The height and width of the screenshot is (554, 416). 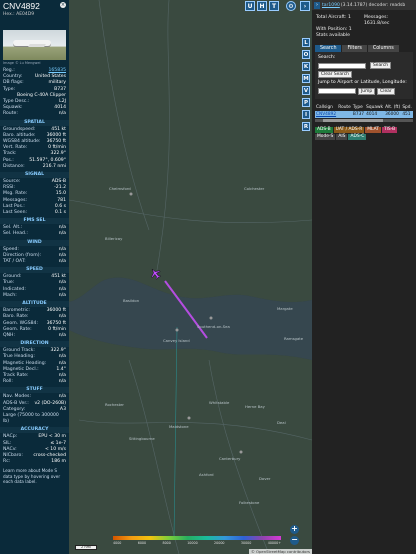 I want to click on section-title-wind: WIND, so click(x=34, y=242).